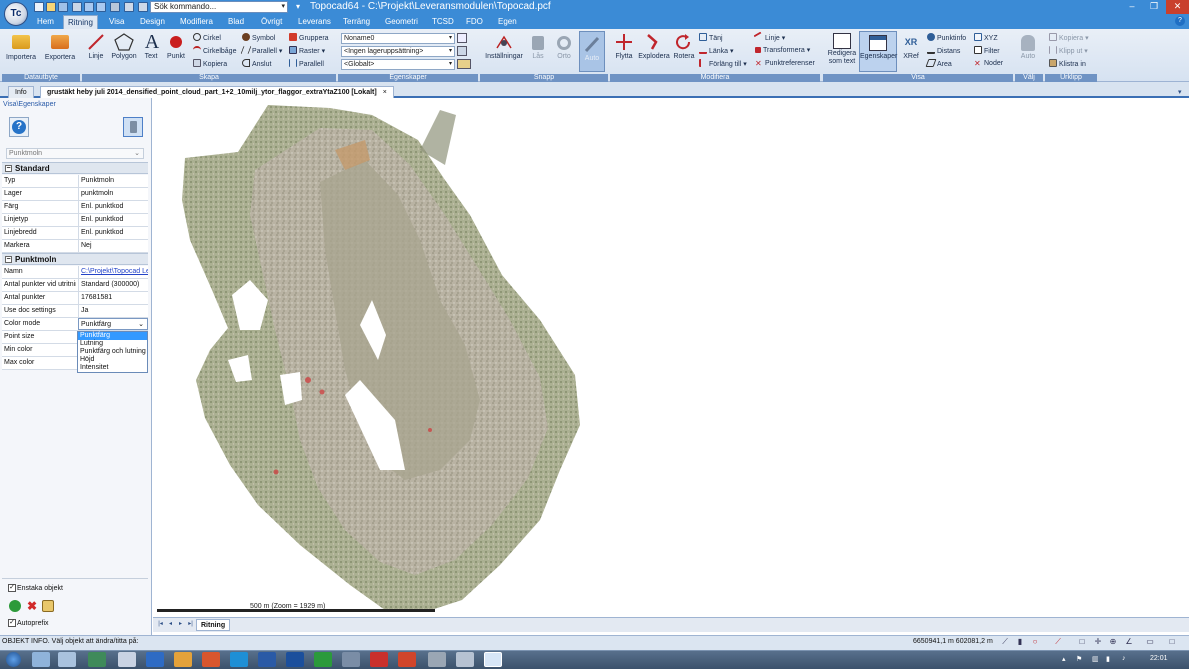 This screenshot has width=1189, height=669. Describe the element at coordinates (8, 168) in the screenshot. I see `collapse-icon: −` at that location.